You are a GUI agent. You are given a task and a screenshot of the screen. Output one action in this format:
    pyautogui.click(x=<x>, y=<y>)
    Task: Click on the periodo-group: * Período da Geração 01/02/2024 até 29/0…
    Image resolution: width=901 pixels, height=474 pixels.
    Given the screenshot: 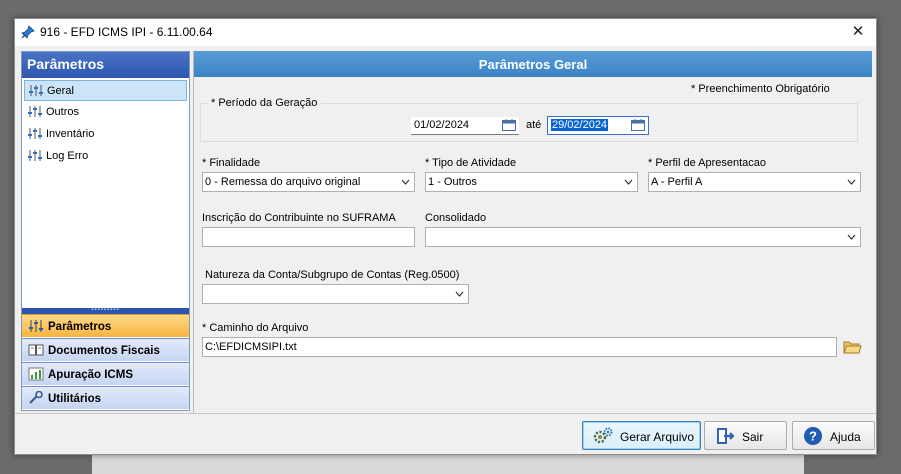 What is the action you would take?
    pyautogui.click(x=529, y=119)
    